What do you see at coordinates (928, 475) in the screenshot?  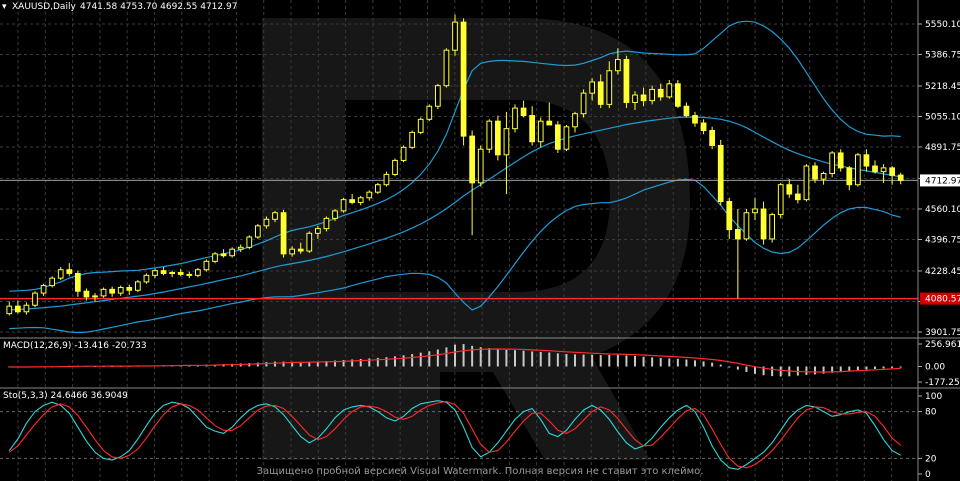 I see `stochastic-tick-label: 0` at bounding box center [928, 475].